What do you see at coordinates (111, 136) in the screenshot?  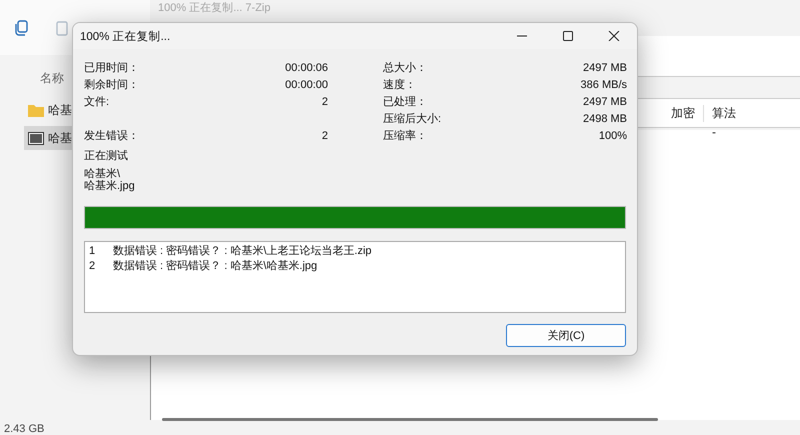 I see `stat-label: 发生错误：` at bounding box center [111, 136].